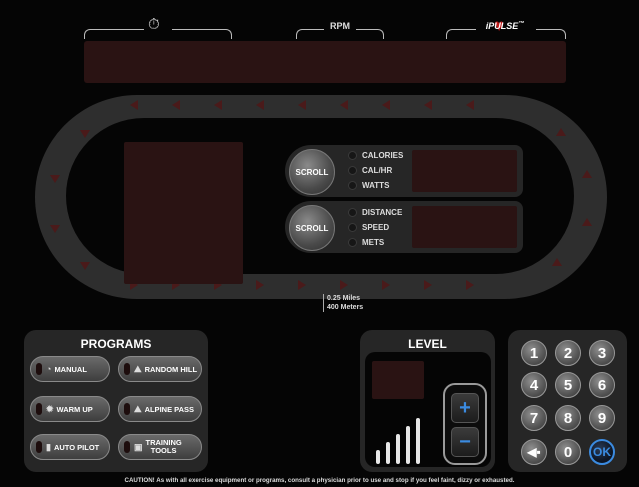 Image resolution: width=639 pixels, height=487 pixels. I want to click on gauge-icon: ◔, so click(49, 369).